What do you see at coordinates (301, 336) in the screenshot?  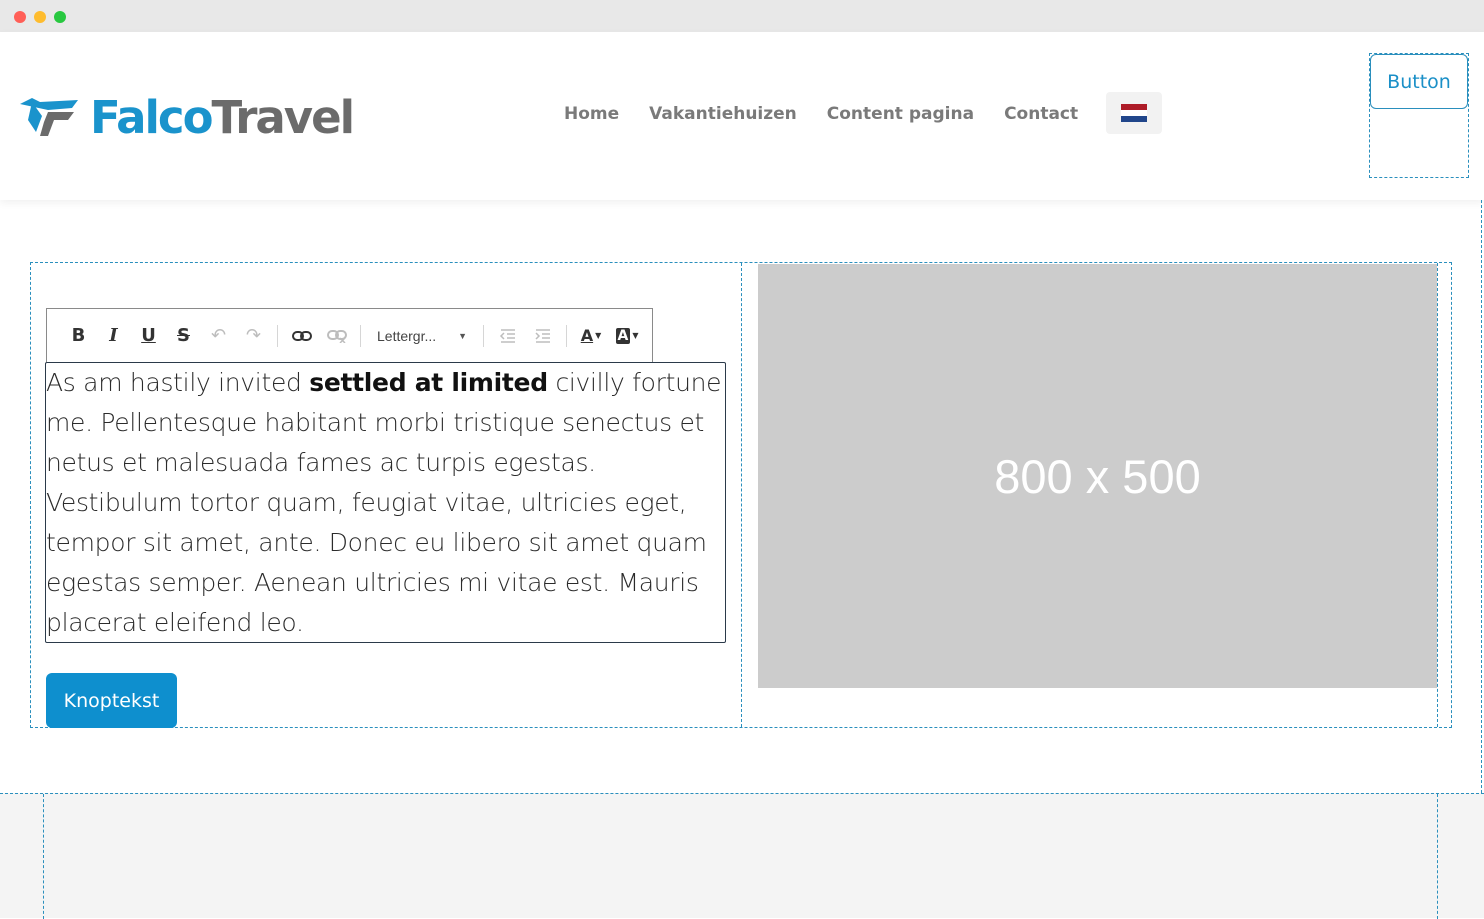 I see `link-icon` at bounding box center [301, 336].